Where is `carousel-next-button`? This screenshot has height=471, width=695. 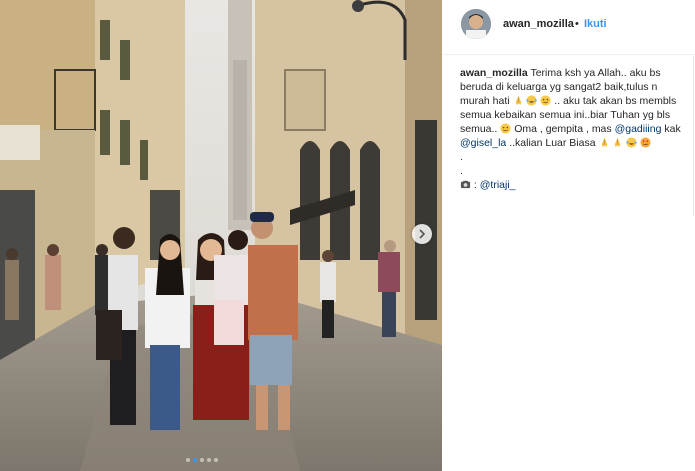 carousel-next-button is located at coordinates (422, 234).